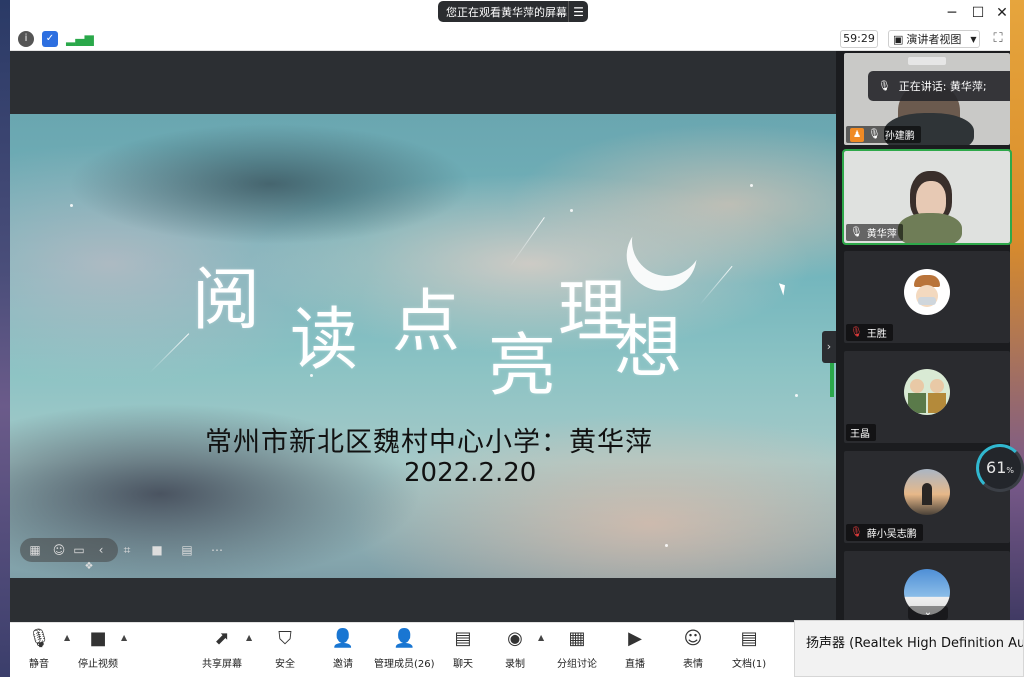 This screenshot has width=1024, height=677. I want to click on desktop-wallpaper-left, so click(5, 338).